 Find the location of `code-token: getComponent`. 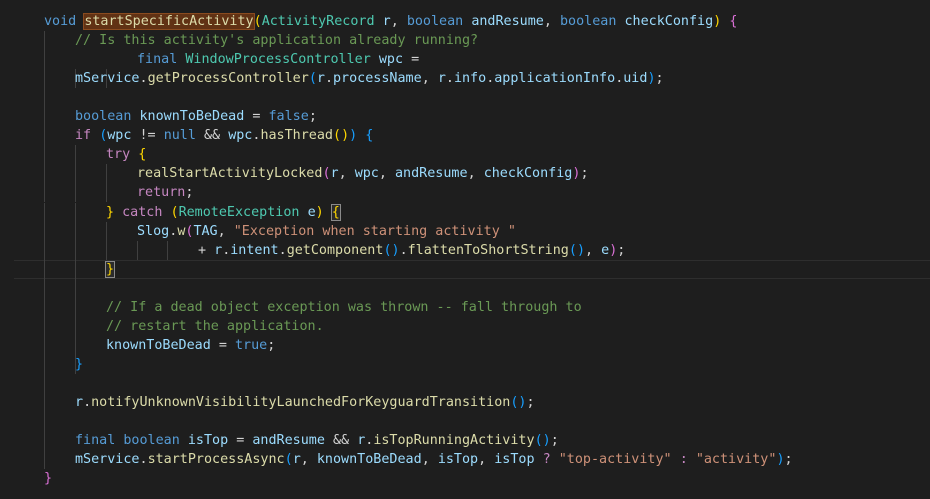

code-token: getComponent is located at coordinates (335, 250).